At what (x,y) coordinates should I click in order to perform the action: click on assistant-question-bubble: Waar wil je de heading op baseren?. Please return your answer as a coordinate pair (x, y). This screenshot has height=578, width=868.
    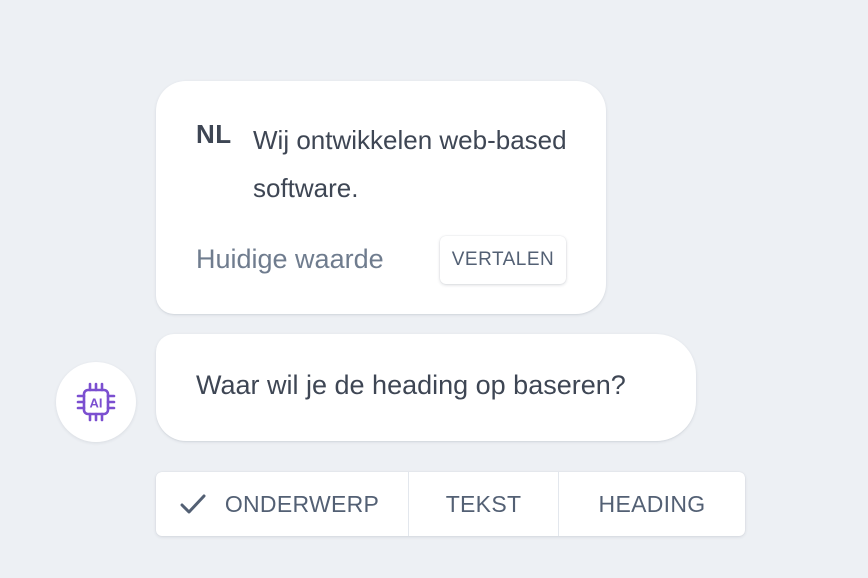
    Looking at the image, I should click on (426, 387).